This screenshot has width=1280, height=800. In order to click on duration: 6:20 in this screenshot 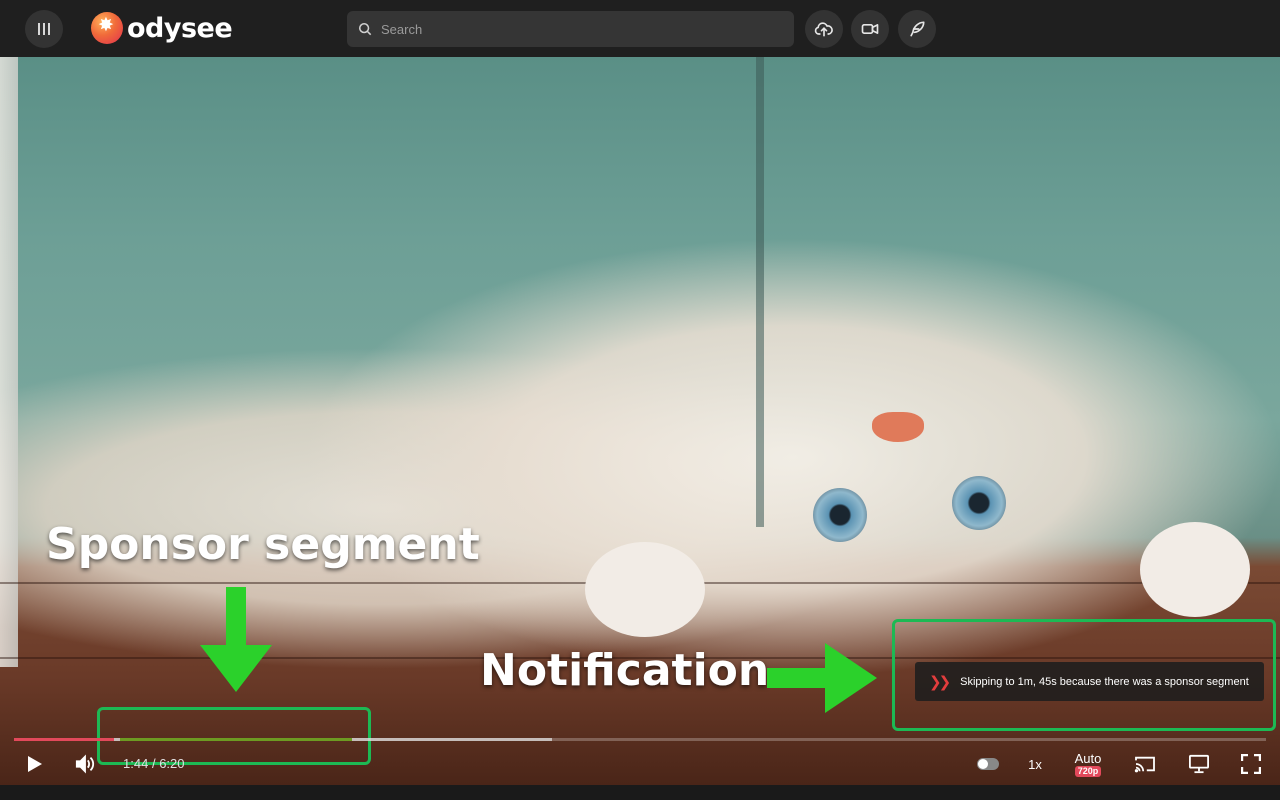, I will do `click(172, 763)`.